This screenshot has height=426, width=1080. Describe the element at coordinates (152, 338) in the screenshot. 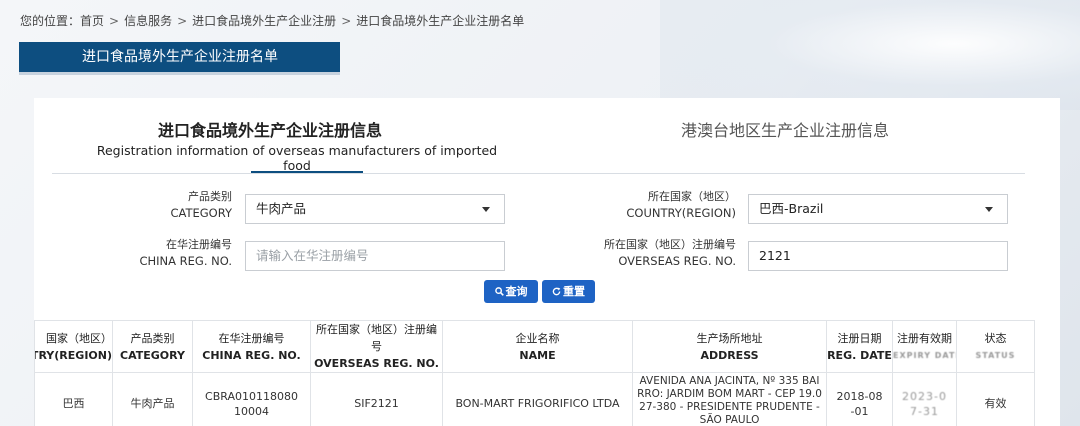

I see `column-header-cn: 产品类别` at that location.